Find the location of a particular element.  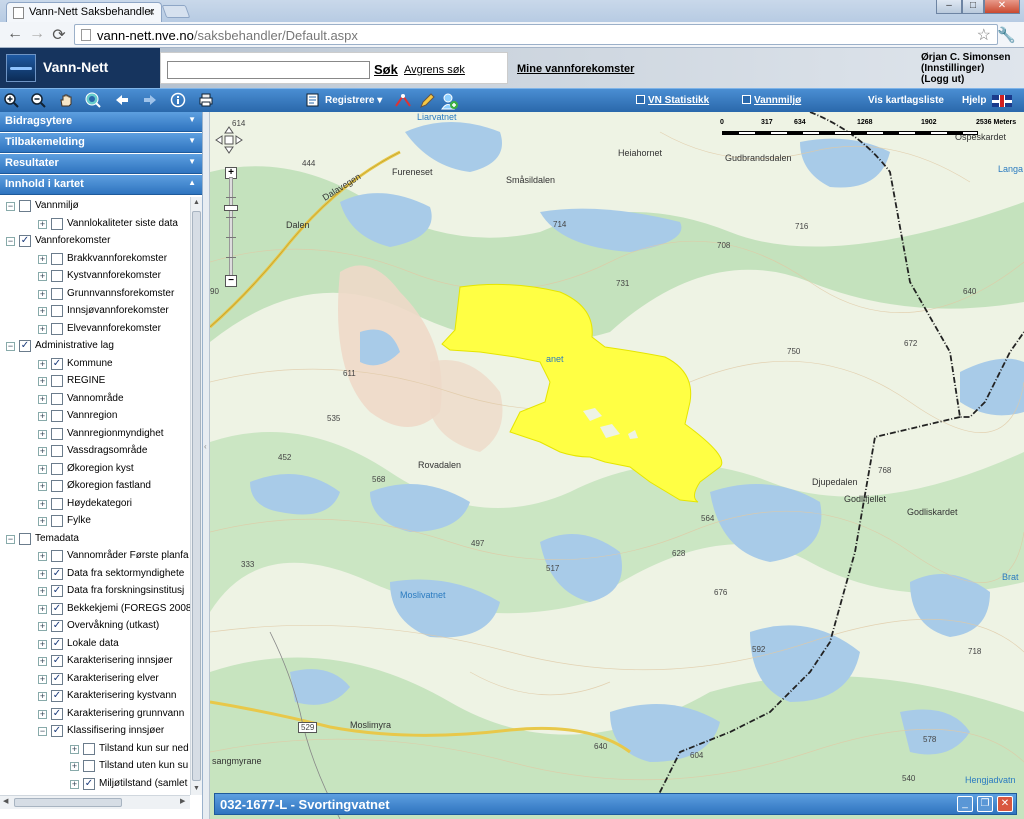

register-menu: Registrere ▾ is located at coordinates (353, 100).